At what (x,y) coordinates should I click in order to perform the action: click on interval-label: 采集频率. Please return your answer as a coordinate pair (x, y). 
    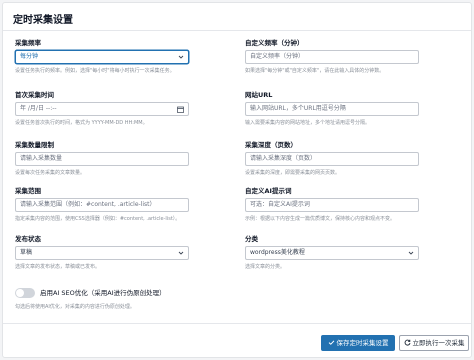
    Looking at the image, I should click on (28, 43).